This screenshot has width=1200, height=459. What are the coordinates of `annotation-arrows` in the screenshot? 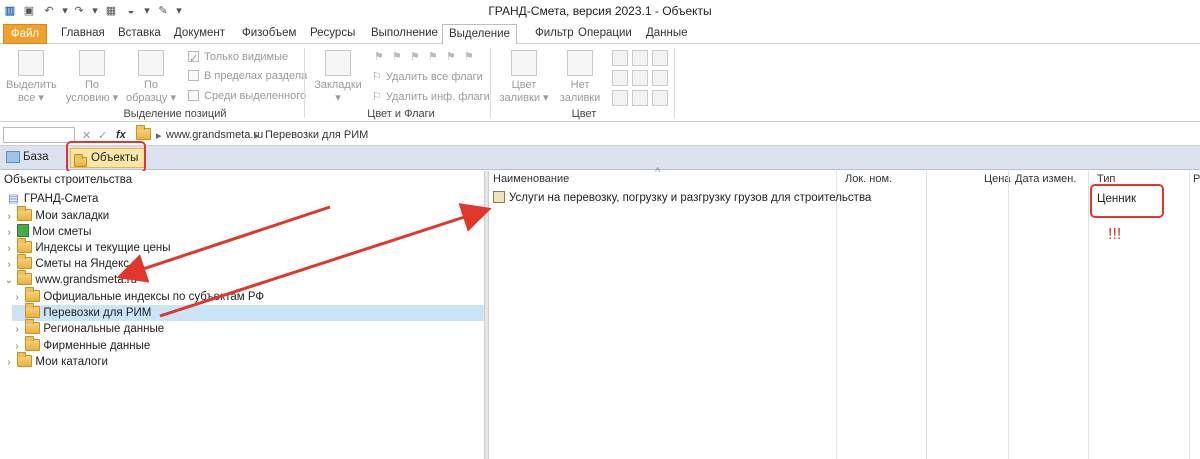 It's located at (304, 260).